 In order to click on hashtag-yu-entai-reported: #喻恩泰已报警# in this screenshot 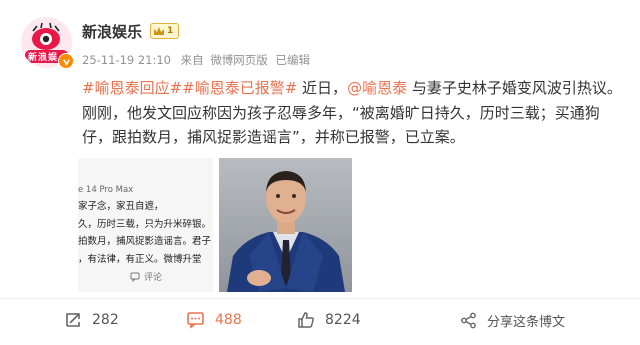, I will do `click(239, 88)`.